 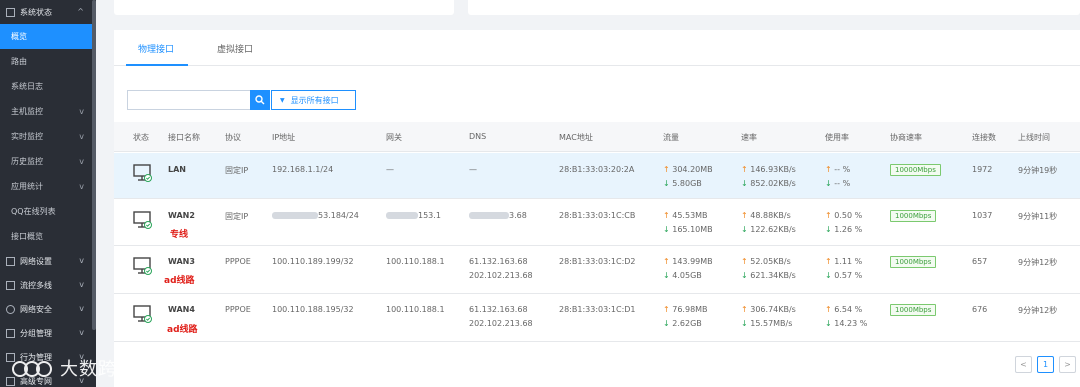 What do you see at coordinates (141, 137) in the screenshot?
I see `col-status: 状态` at bounding box center [141, 137].